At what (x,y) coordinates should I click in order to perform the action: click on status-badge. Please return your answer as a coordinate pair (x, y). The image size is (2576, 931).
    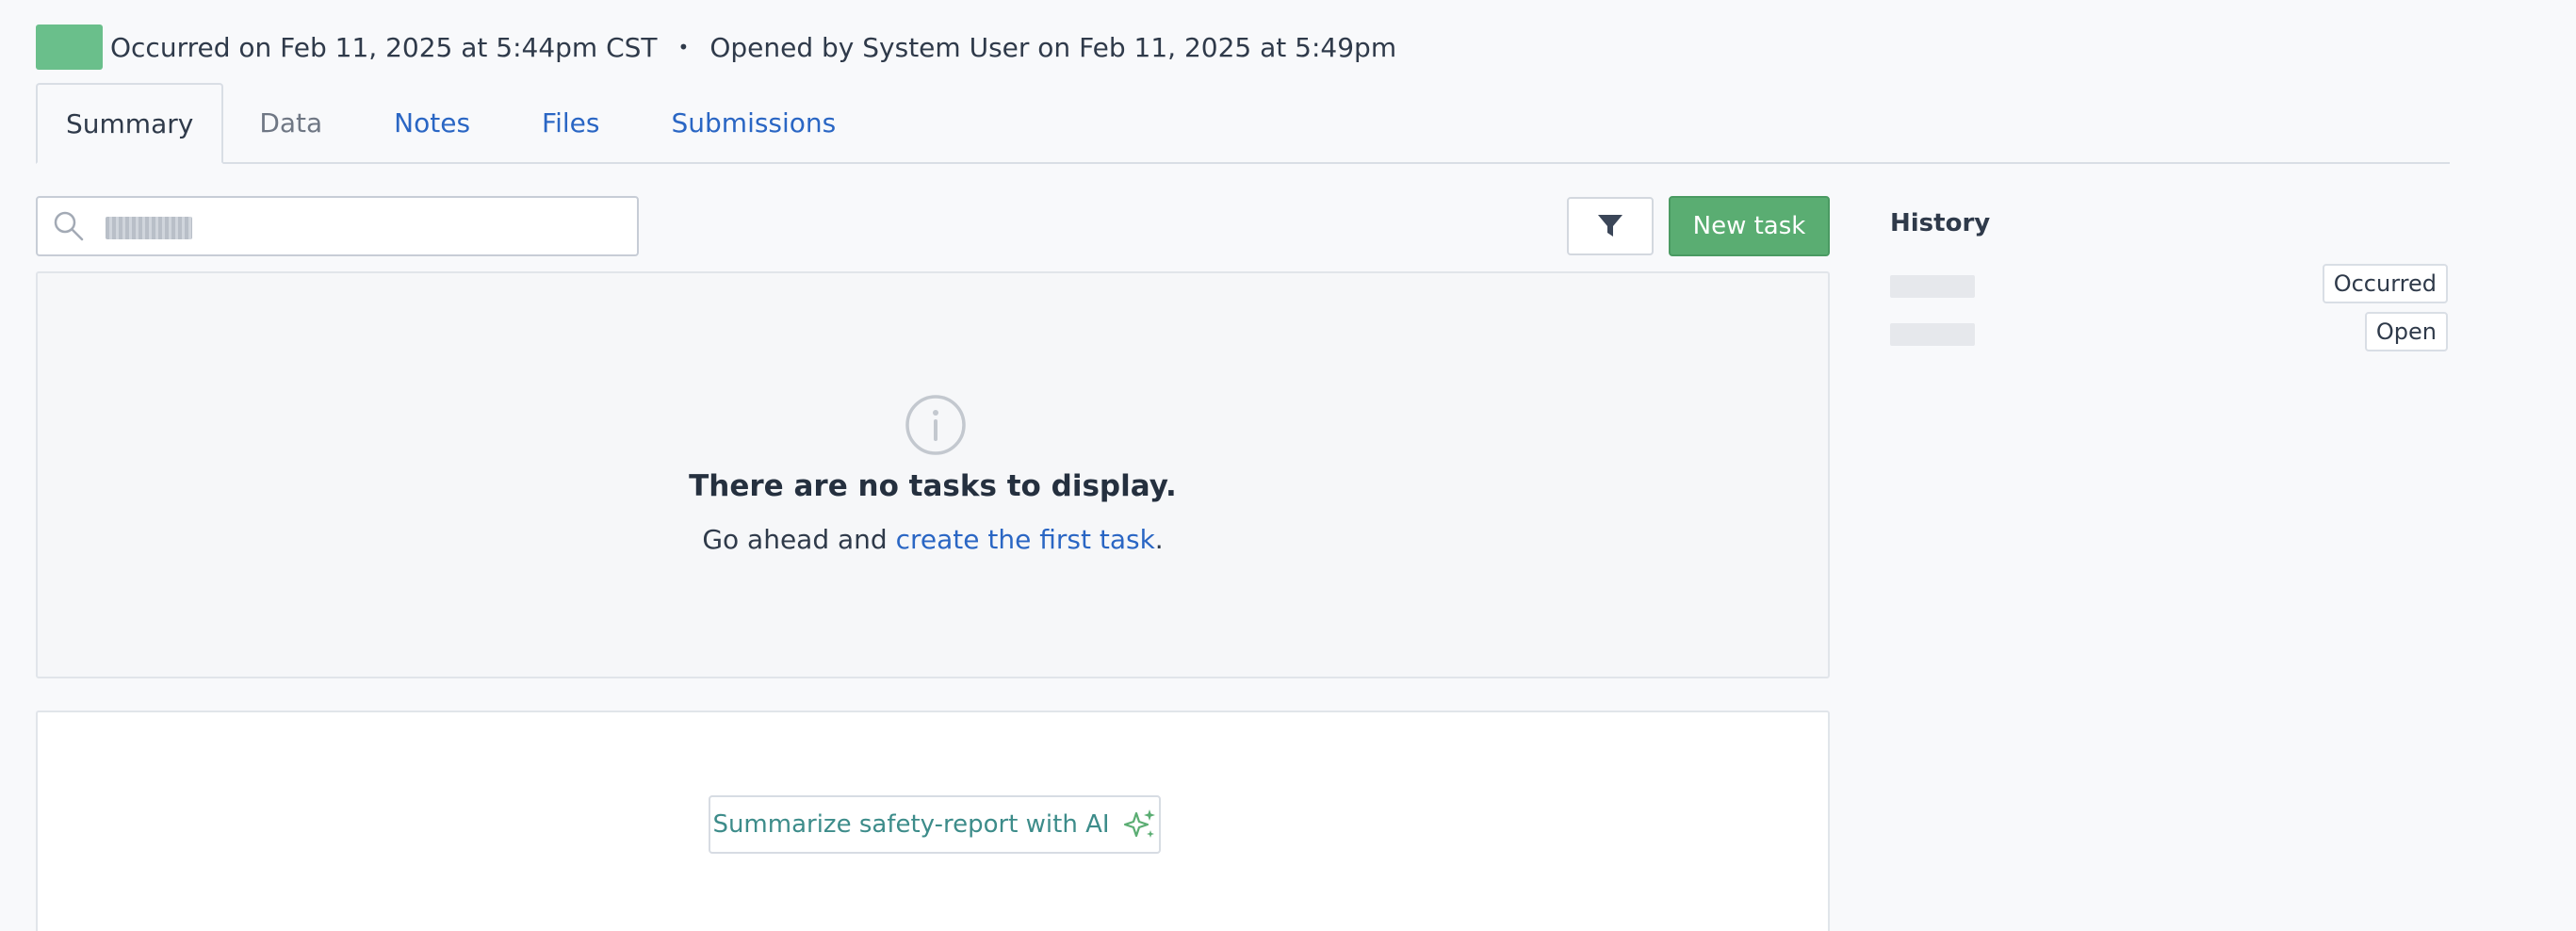
    Looking at the image, I should click on (69, 47).